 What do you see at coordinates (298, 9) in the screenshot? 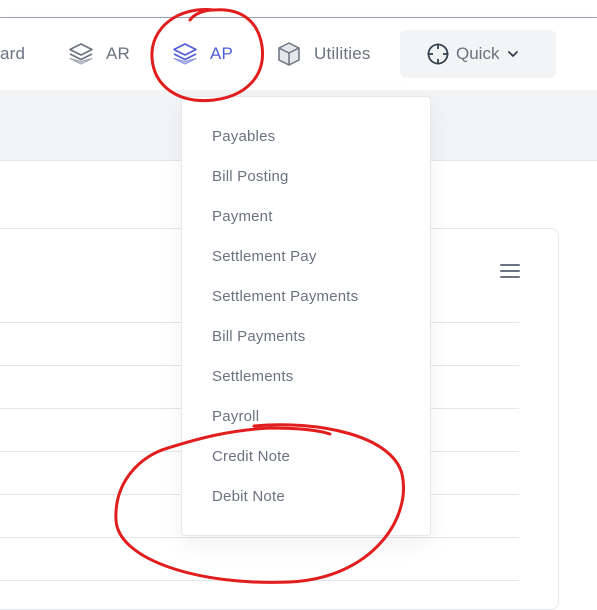
I see `top-border` at bounding box center [298, 9].